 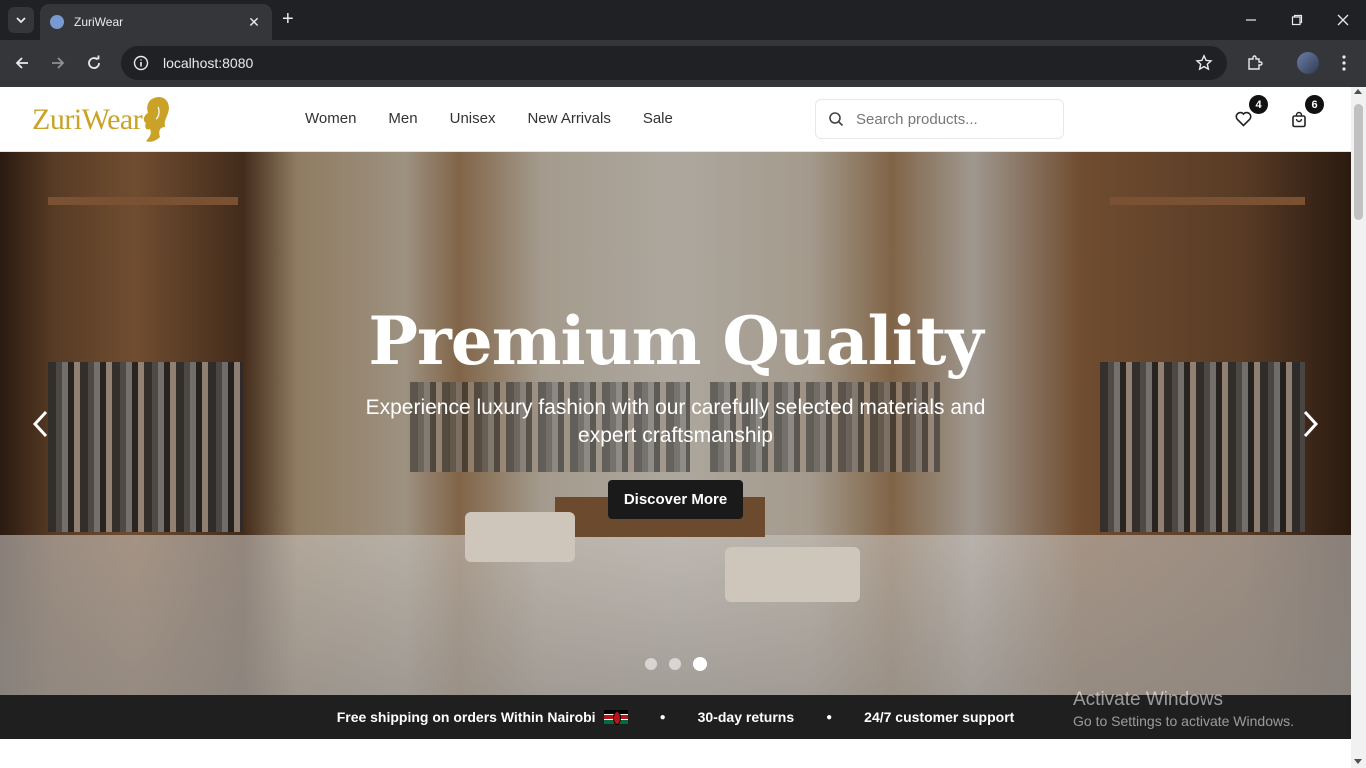 What do you see at coordinates (746, 717) in the screenshot?
I see `promo-returns: 30-day returns` at bounding box center [746, 717].